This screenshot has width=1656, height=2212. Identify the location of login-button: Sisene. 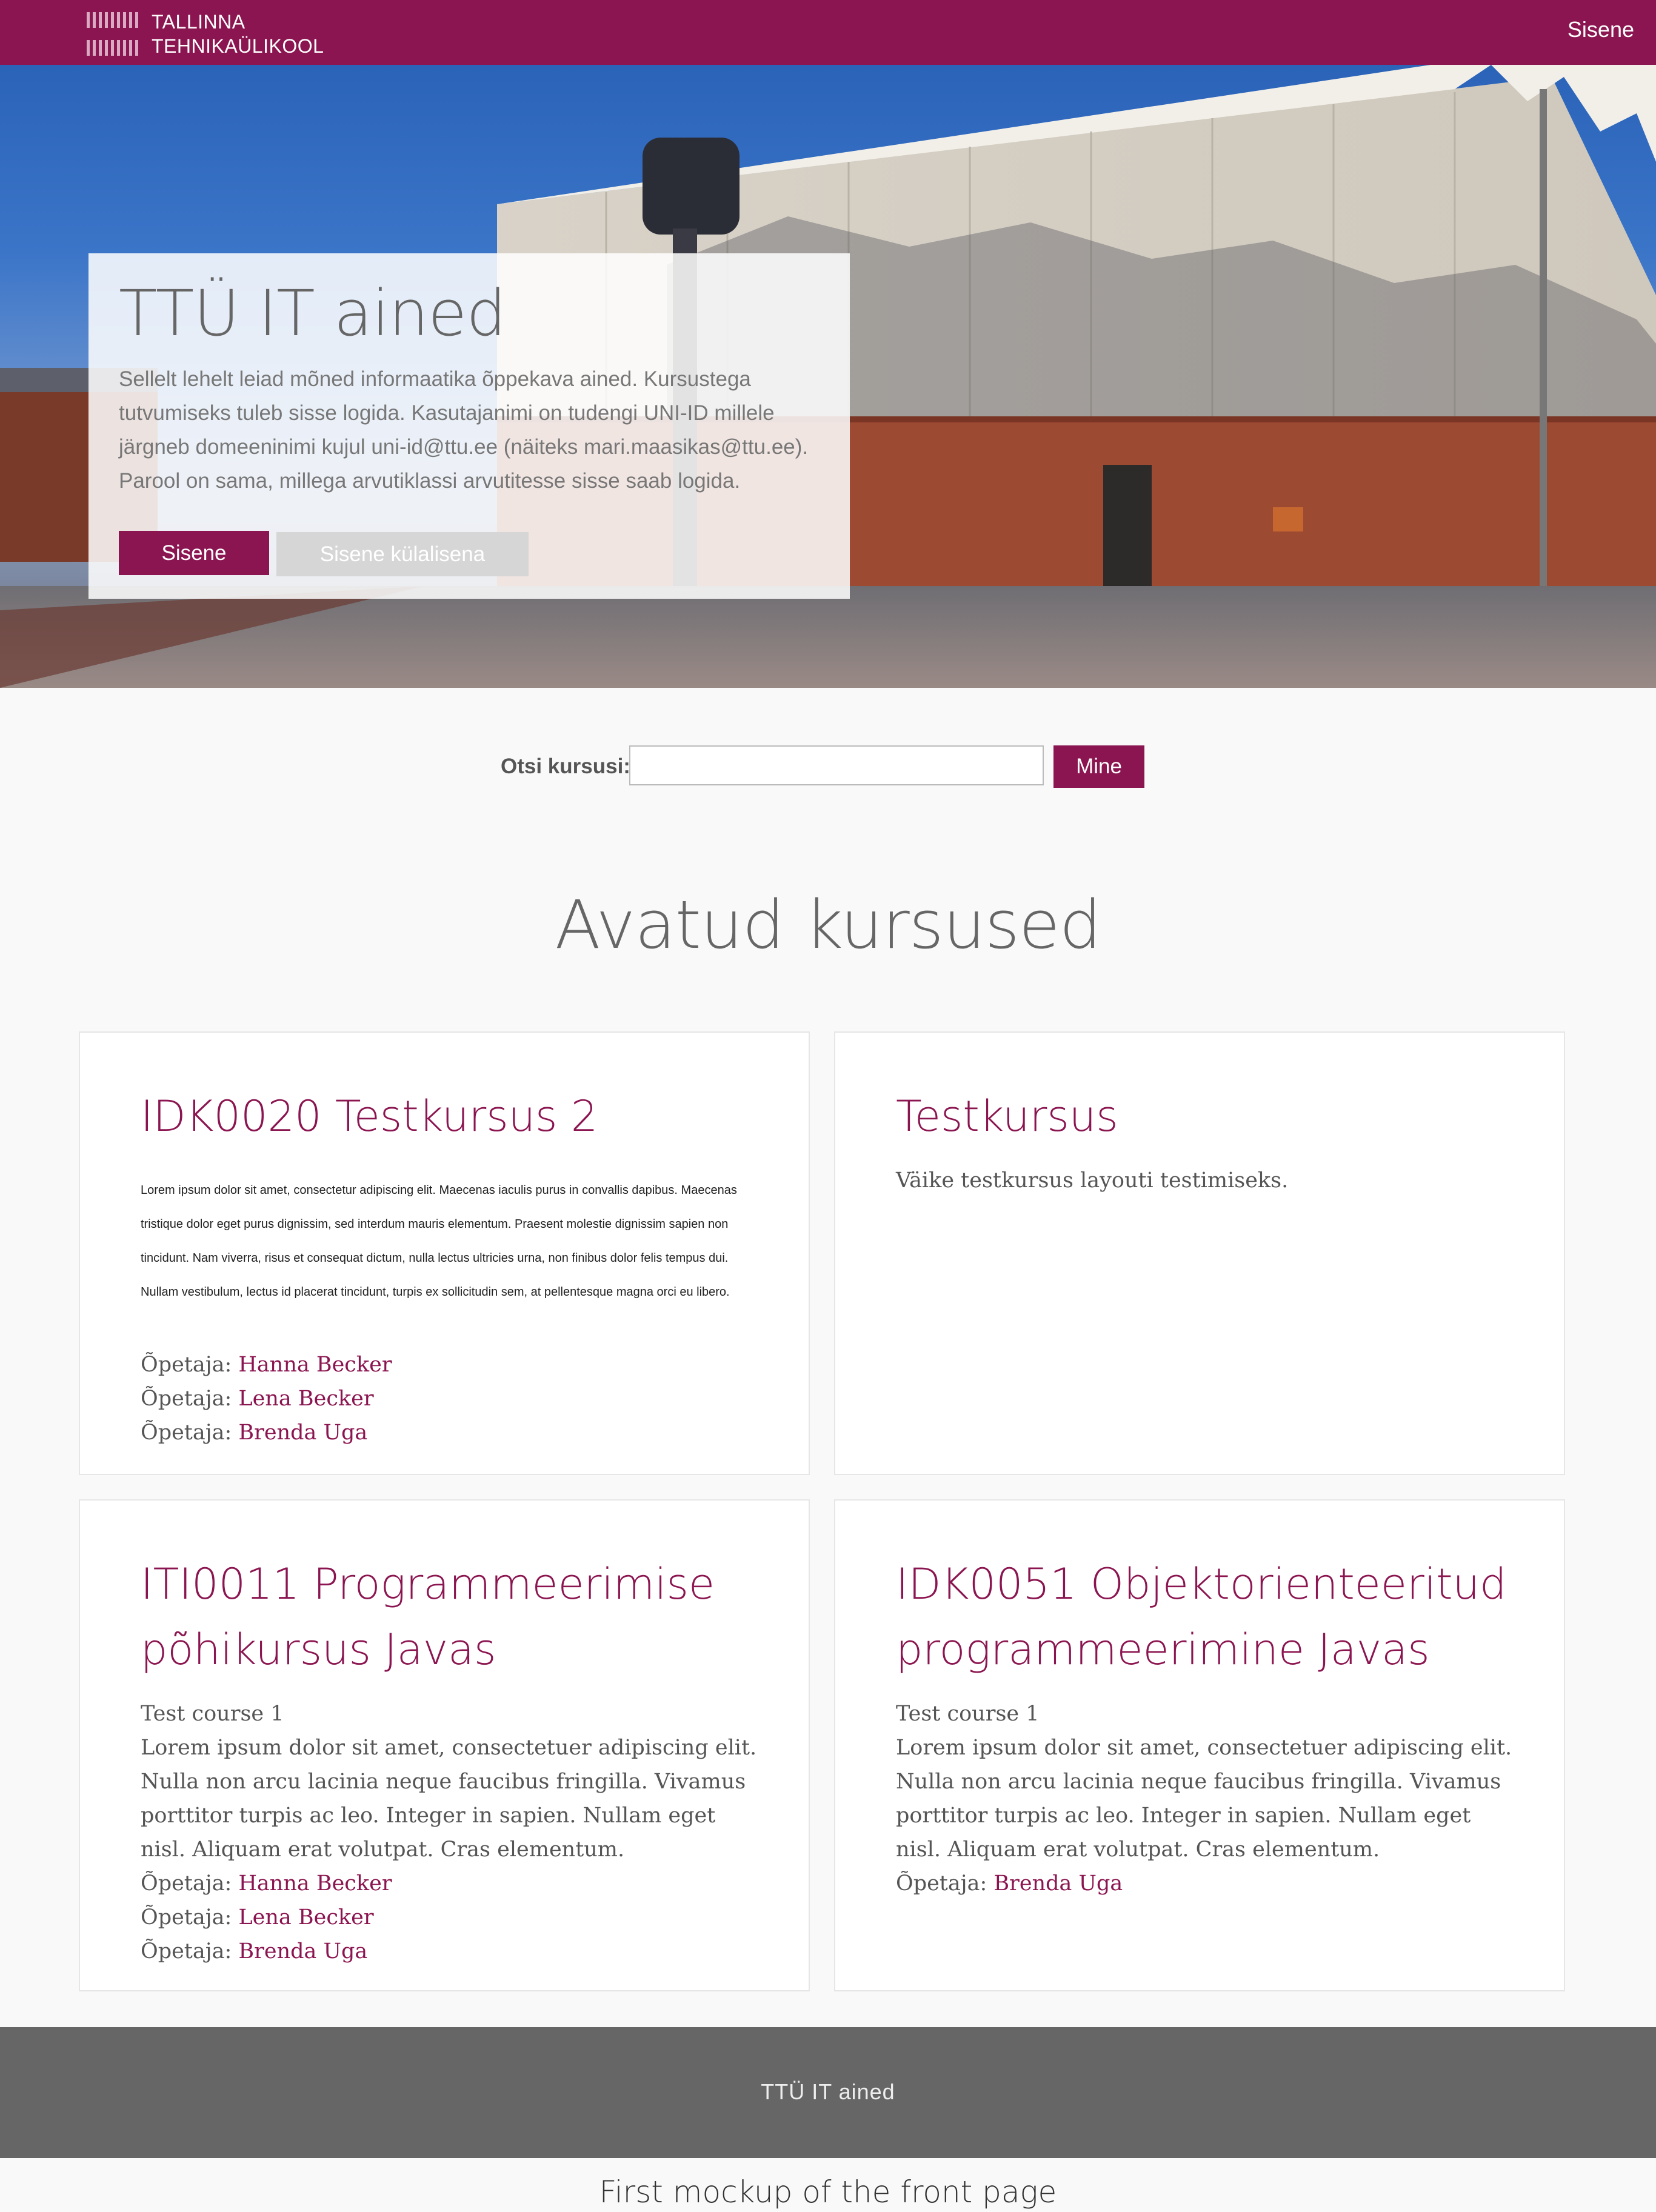
(194, 553).